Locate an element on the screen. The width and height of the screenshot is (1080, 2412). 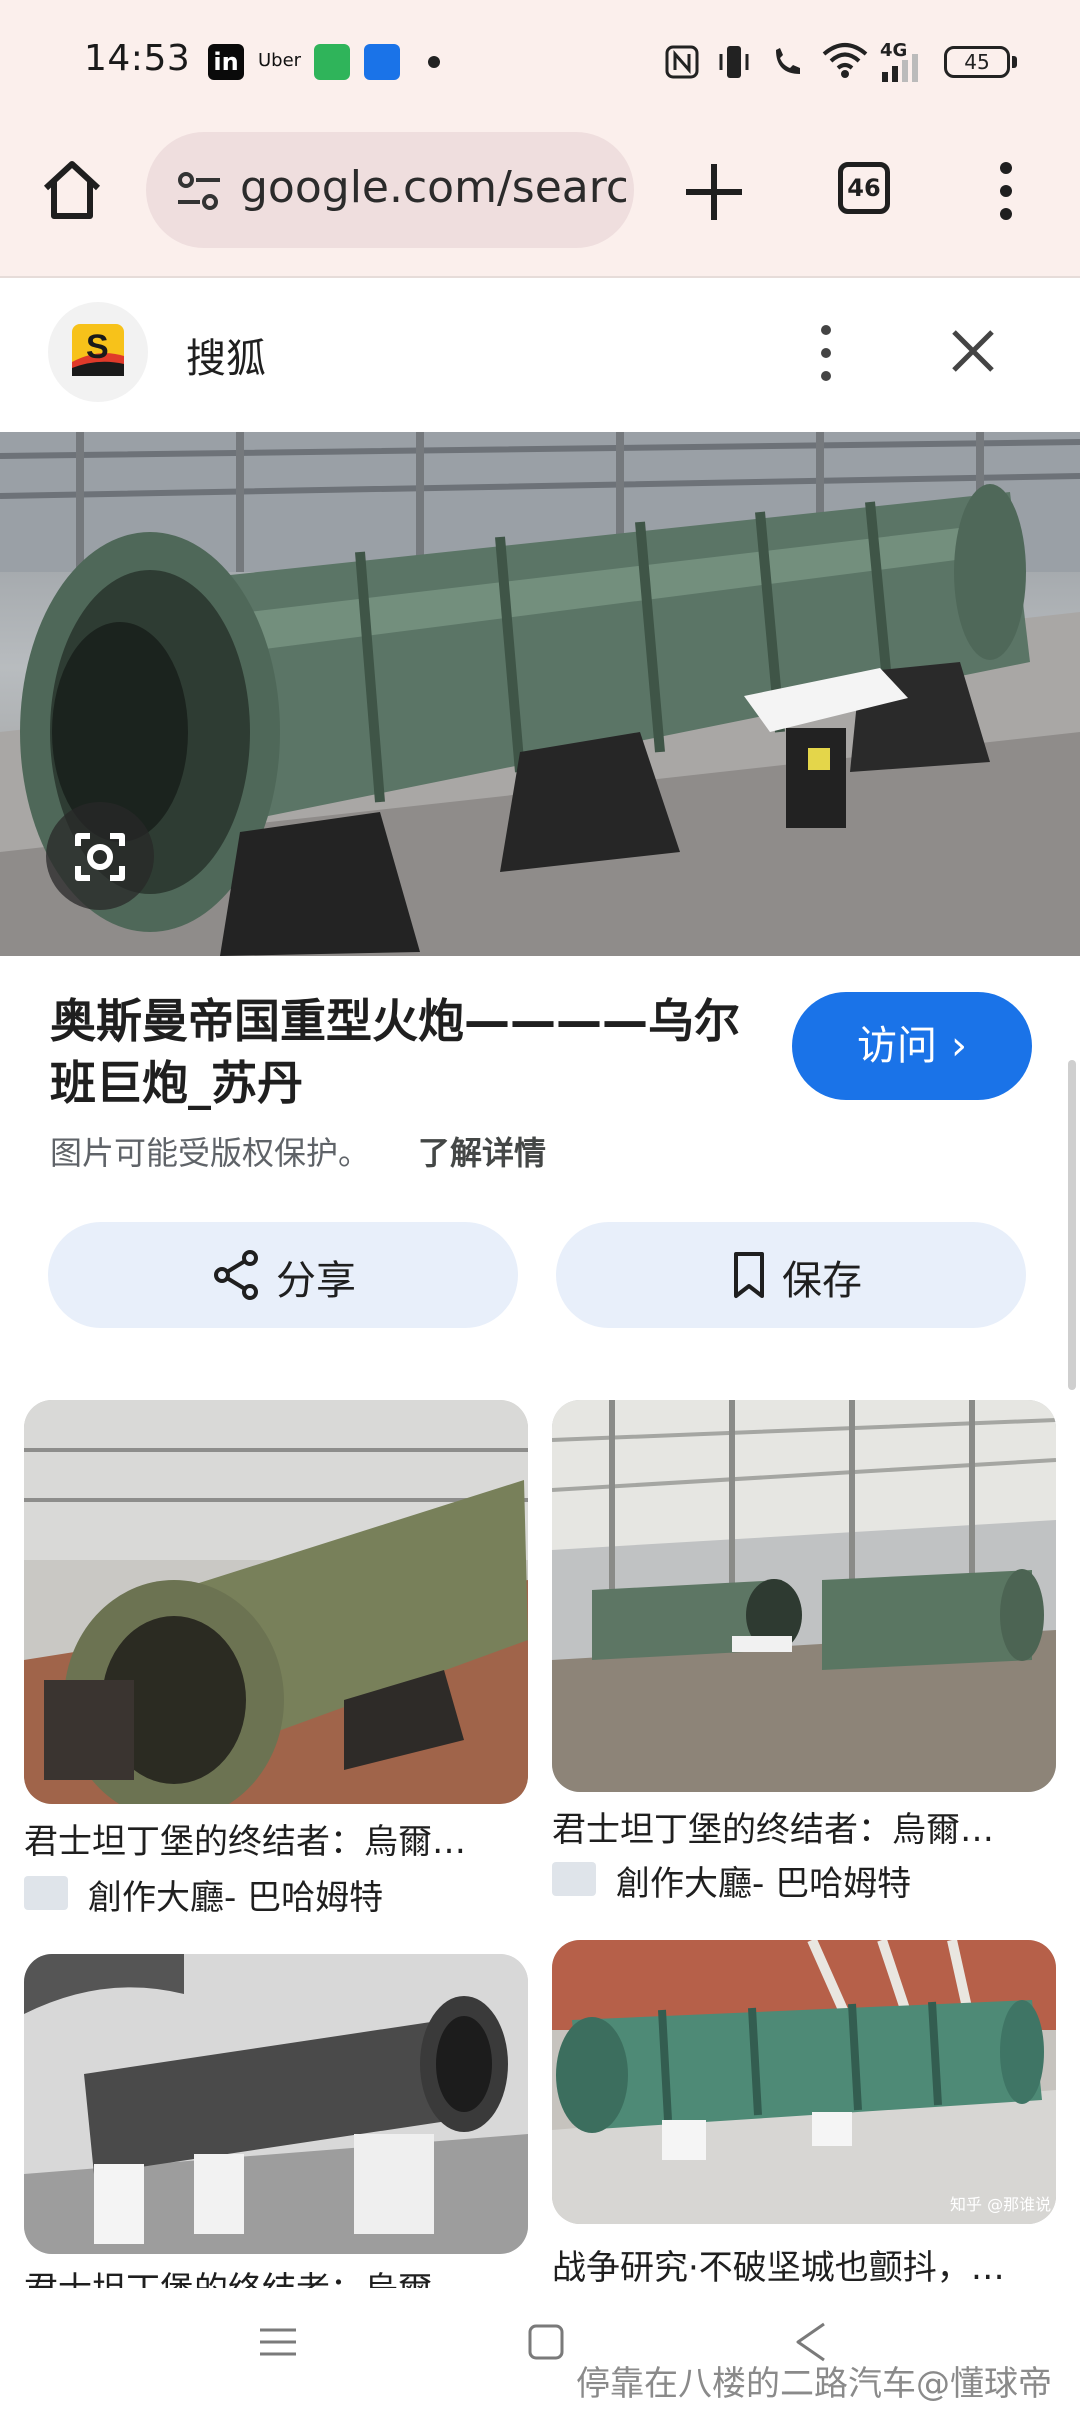
battery-level: 45 is located at coordinates (977, 62).